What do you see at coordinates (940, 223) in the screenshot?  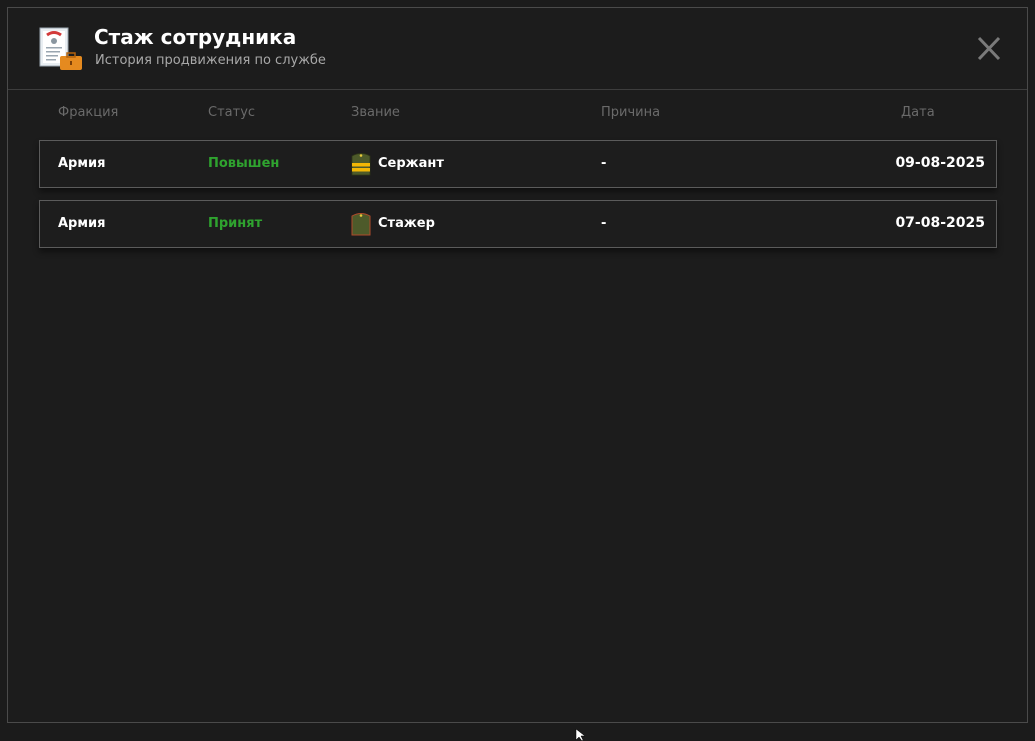 I see `date-cell: 07-08-2025` at bounding box center [940, 223].